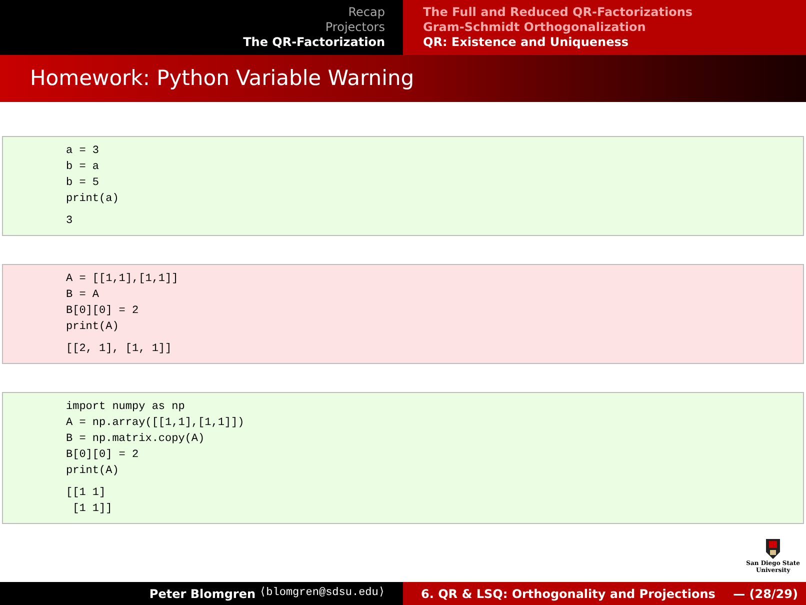 This screenshot has width=806, height=605. Describe the element at coordinates (773, 549) in the screenshot. I see `shield-logo-icon` at that location.